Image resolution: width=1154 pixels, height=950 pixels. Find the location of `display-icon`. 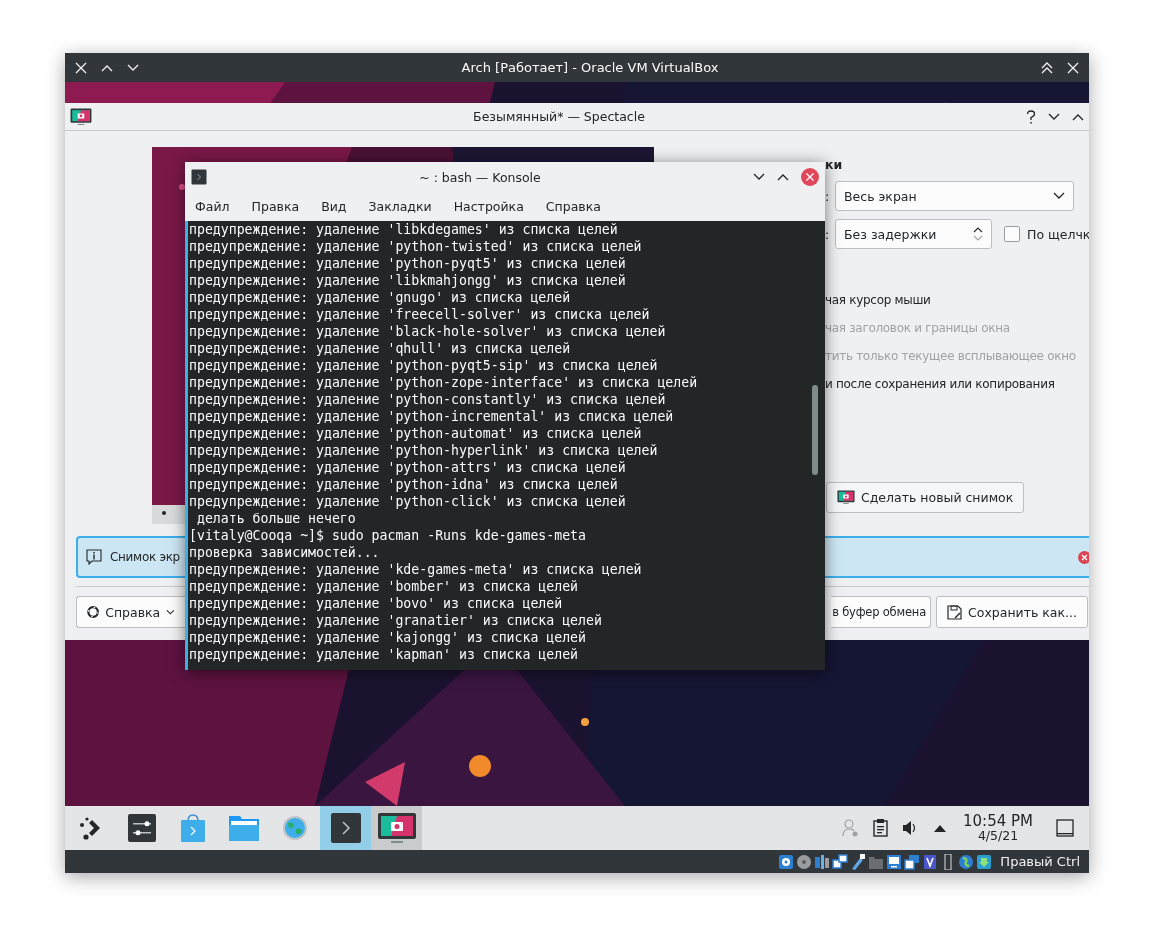

display-icon is located at coordinates (894, 861).